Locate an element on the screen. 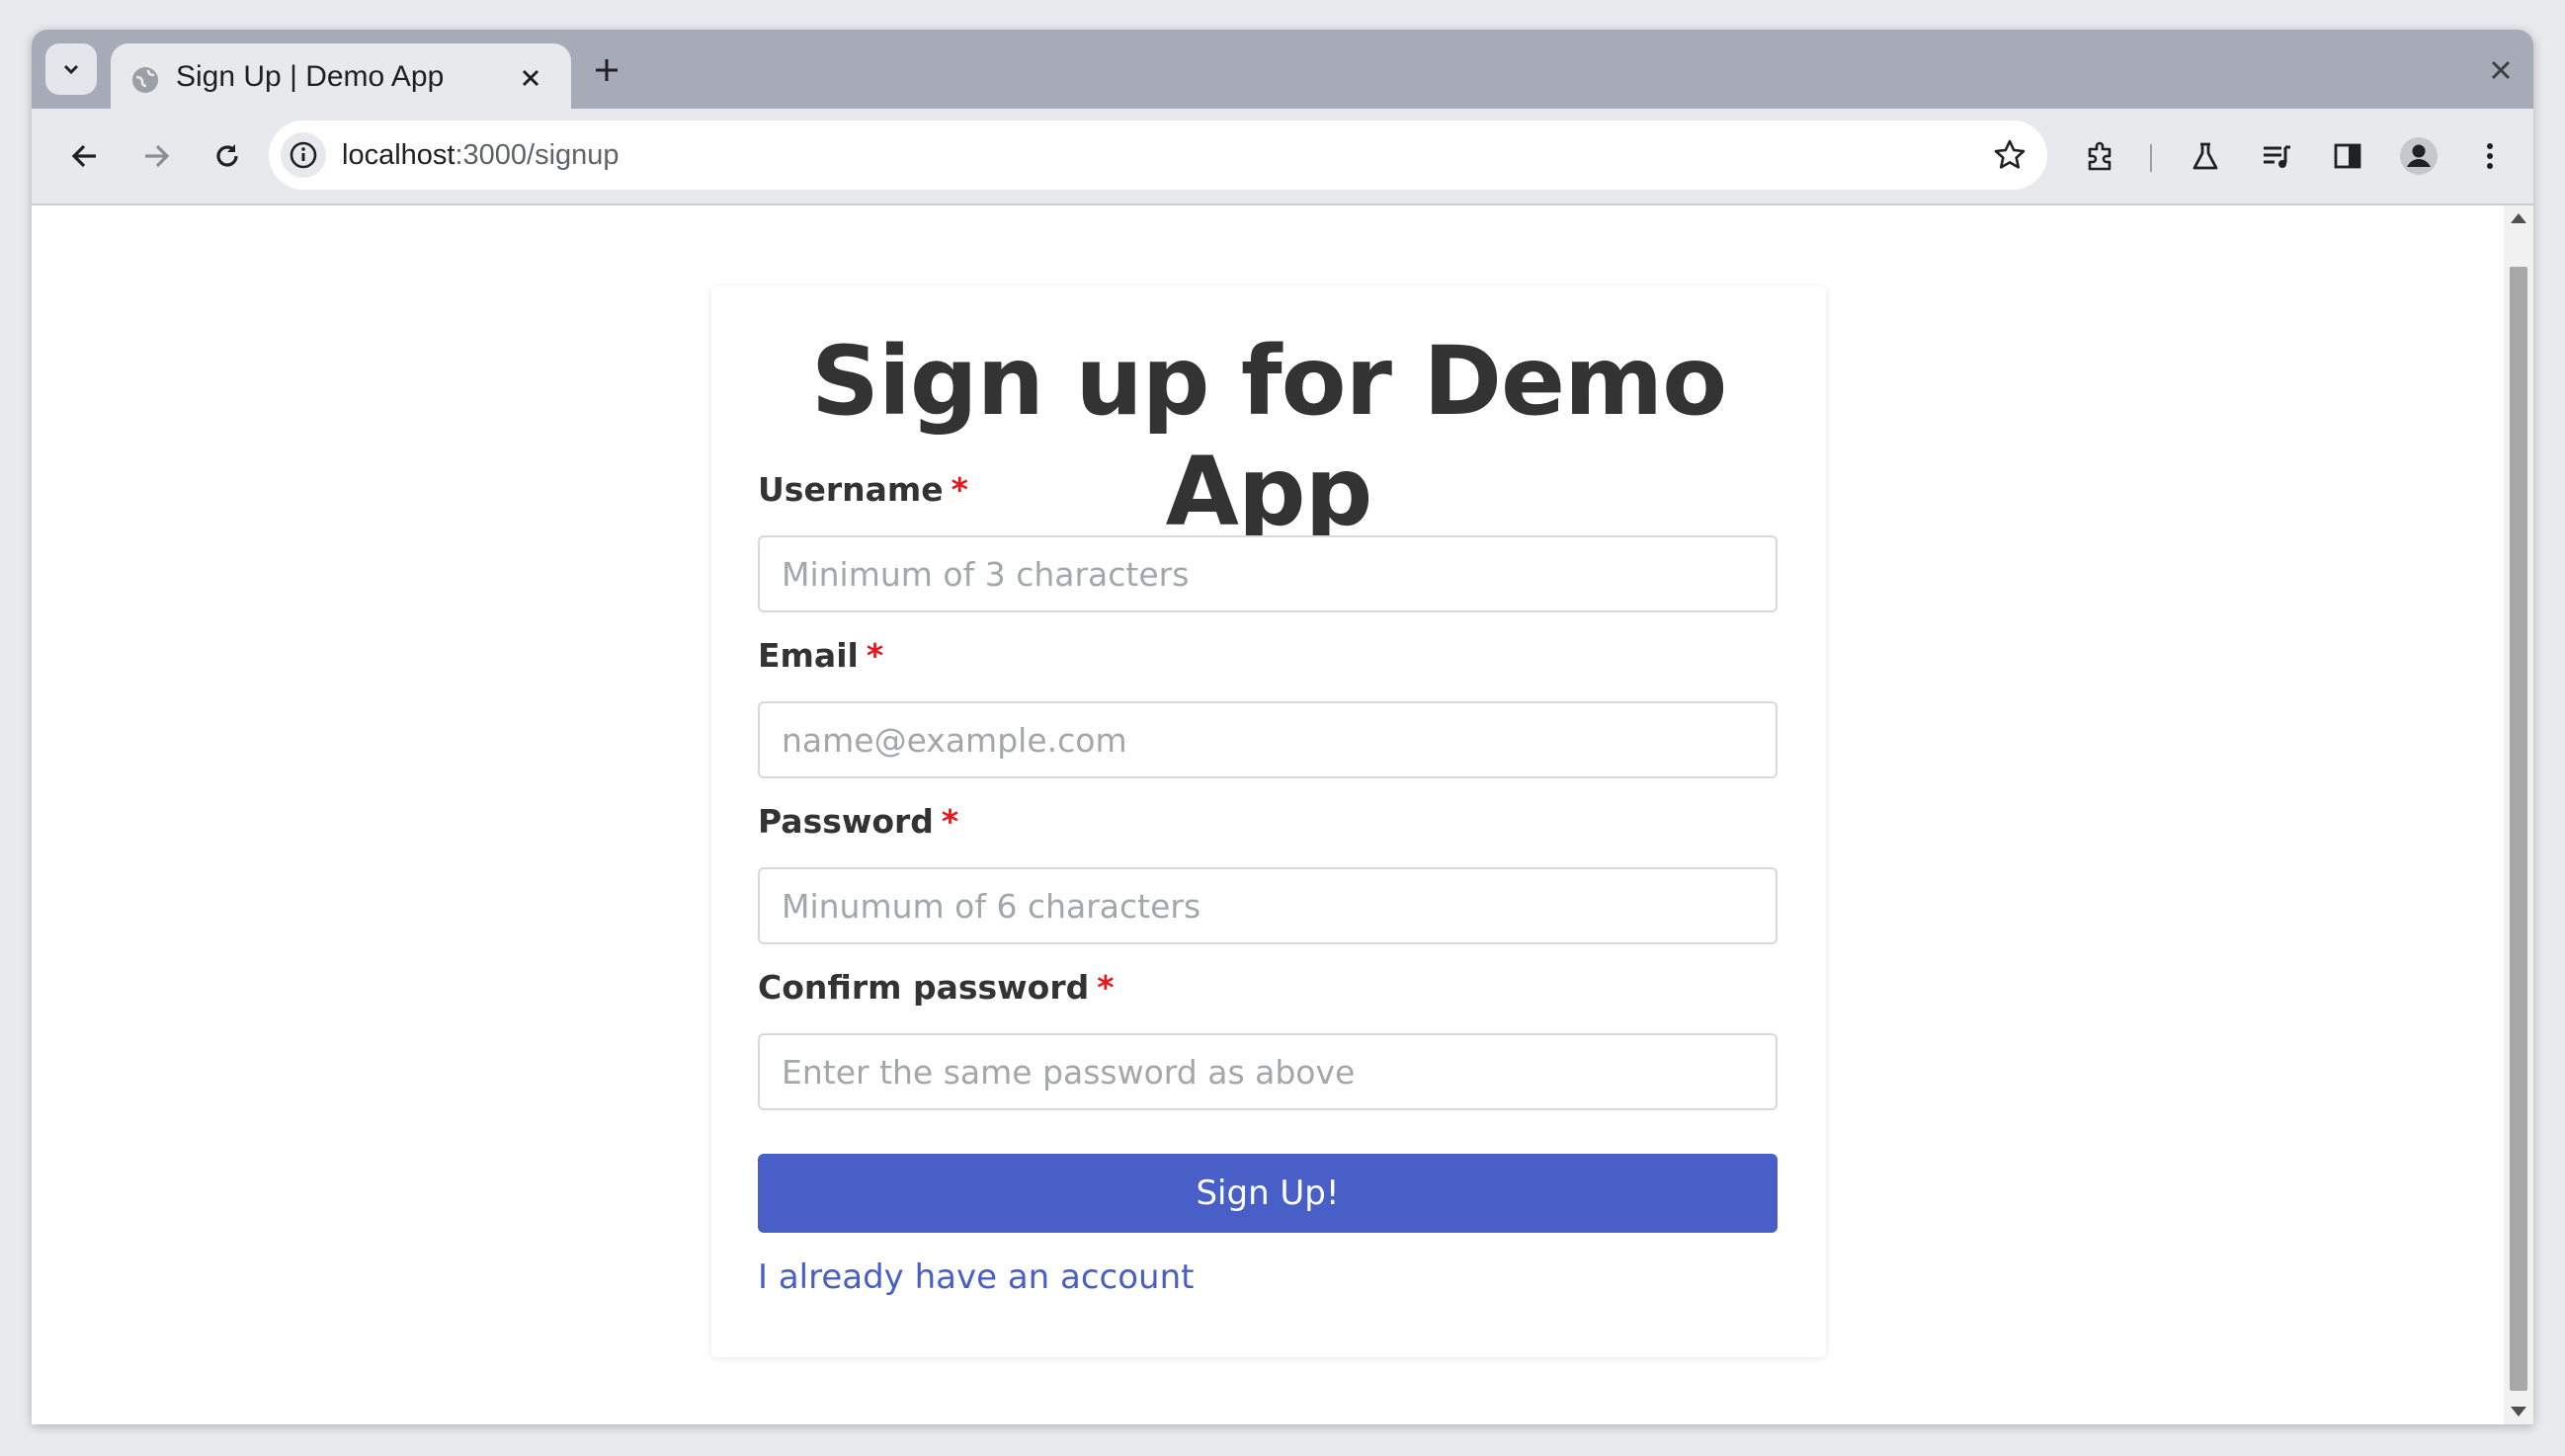 Image resolution: width=2565 pixels, height=1456 pixels. forward-button is located at coordinates (156, 156).